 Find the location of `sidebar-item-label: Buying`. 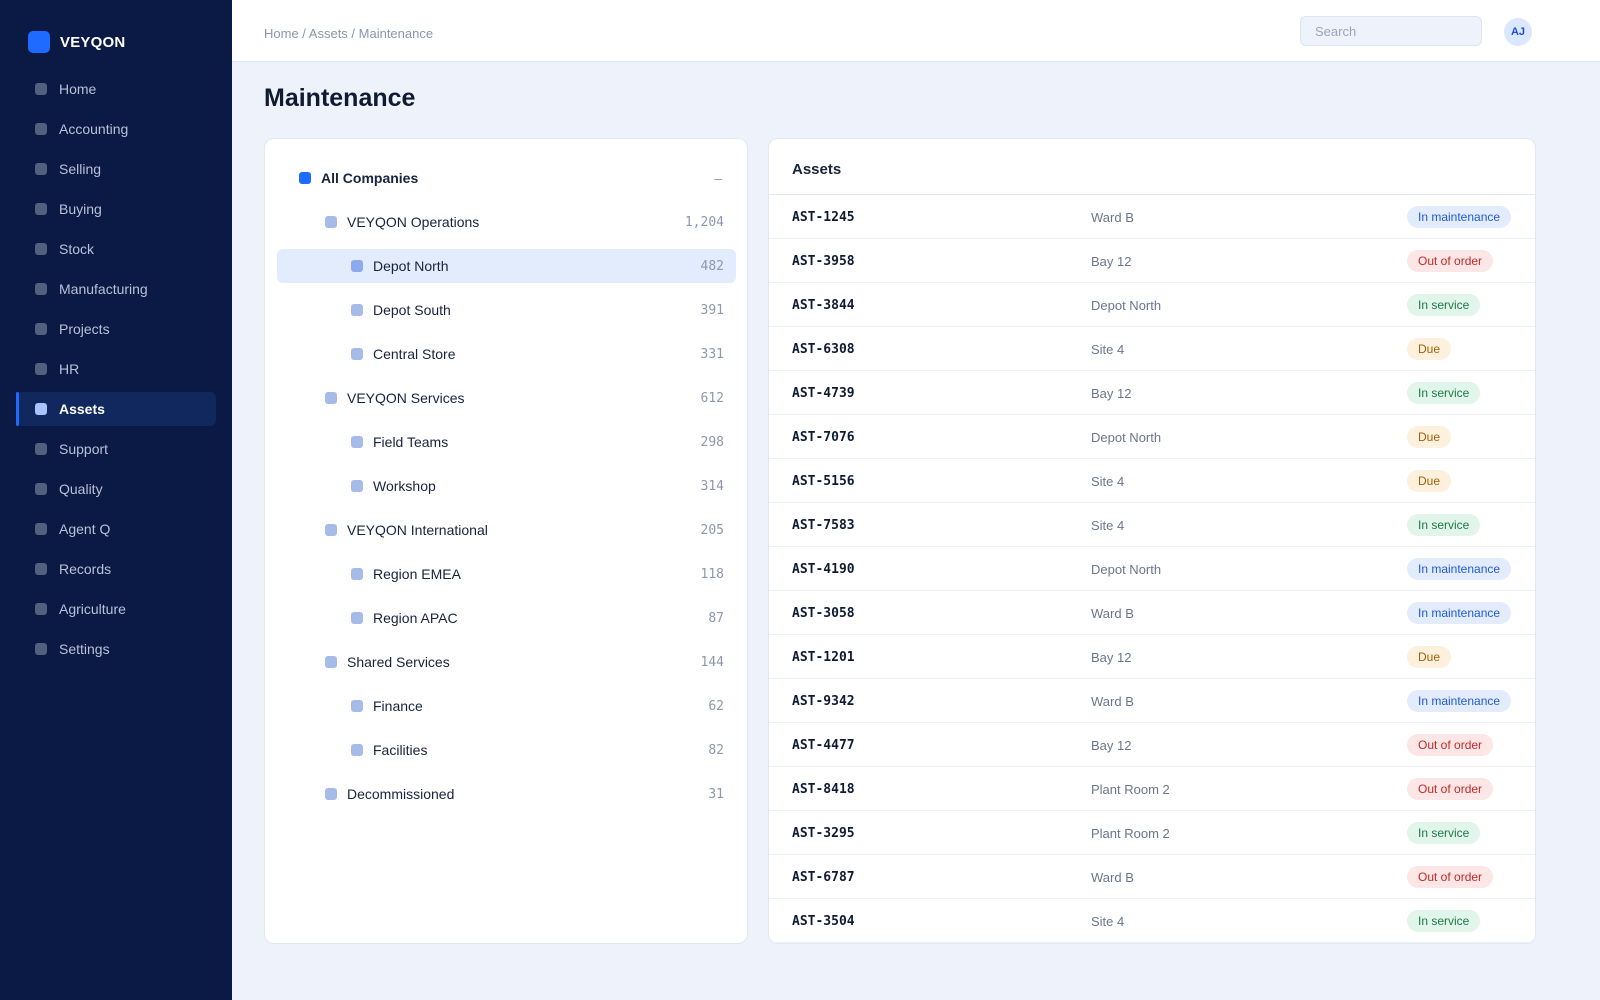

sidebar-item-label: Buying is located at coordinates (80, 209).